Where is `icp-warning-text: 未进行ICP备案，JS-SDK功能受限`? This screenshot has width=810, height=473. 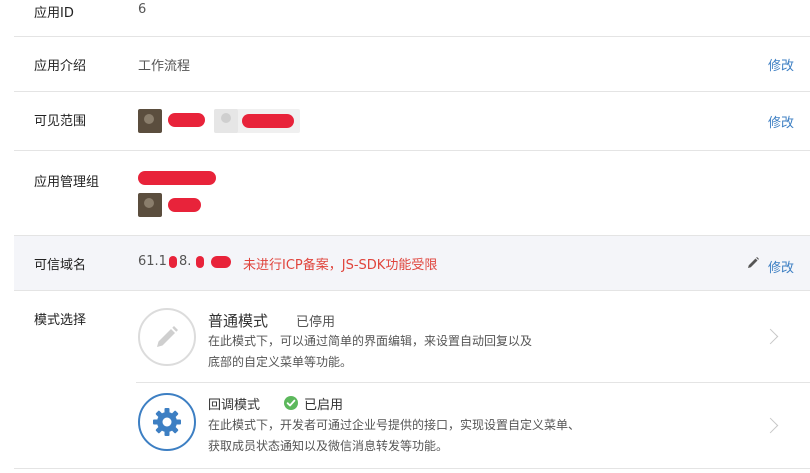
icp-warning-text: 未进行ICP备案，JS-SDK功能受限 is located at coordinates (340, 265).